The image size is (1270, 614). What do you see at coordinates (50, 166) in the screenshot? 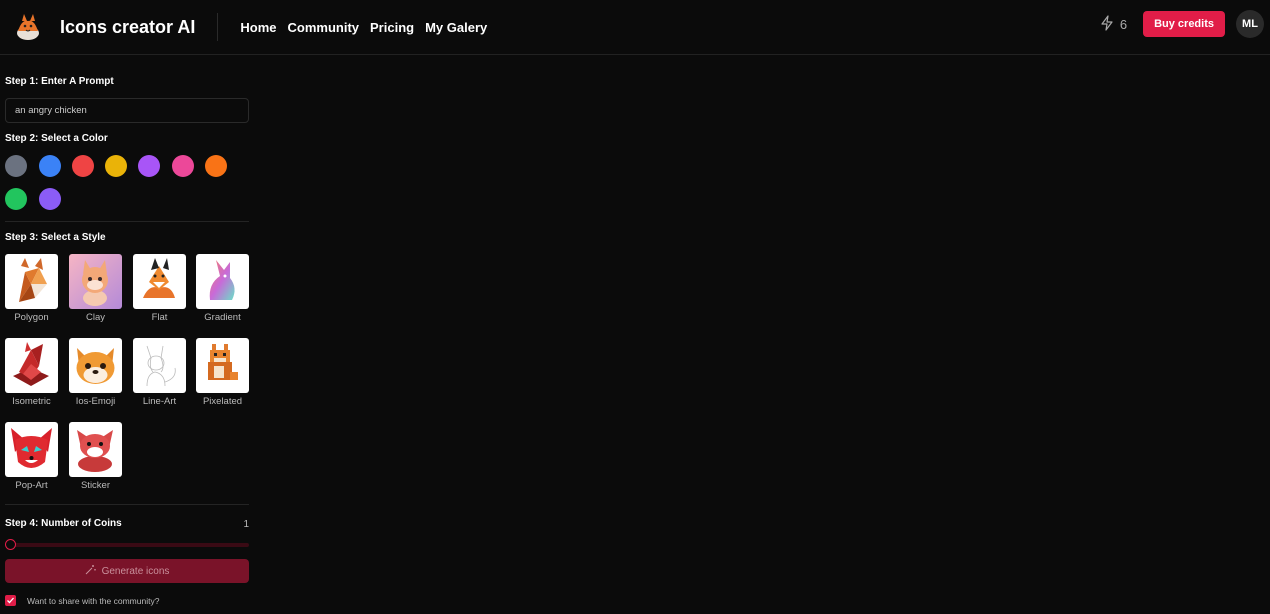
I see `color-swatch-blue` at bounding box center [50, 166].